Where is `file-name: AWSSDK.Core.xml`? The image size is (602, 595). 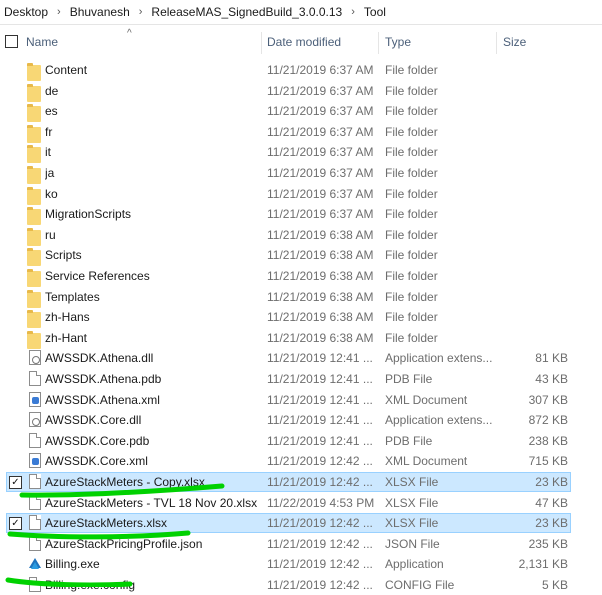
file-name: AWSSDK.Core.xml is located at coordinates (152, 461).